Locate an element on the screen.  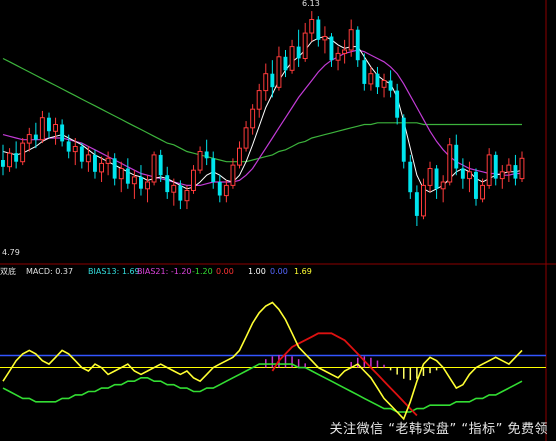
high-price-label: 6.13 is located at coordinates (311, 4).